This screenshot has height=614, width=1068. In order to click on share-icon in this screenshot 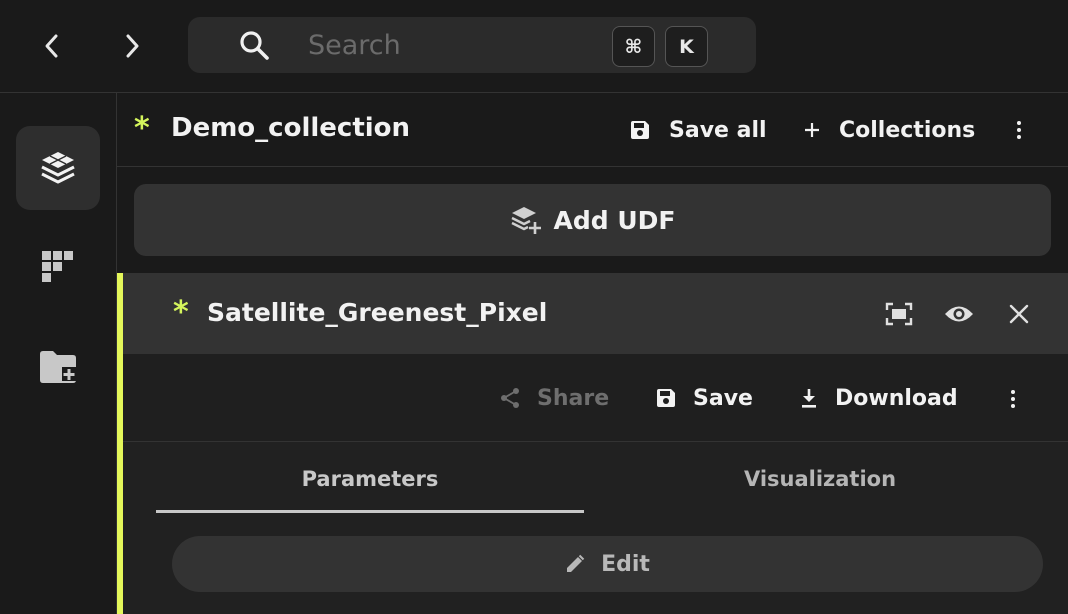, I will do `click(510, 398)`.